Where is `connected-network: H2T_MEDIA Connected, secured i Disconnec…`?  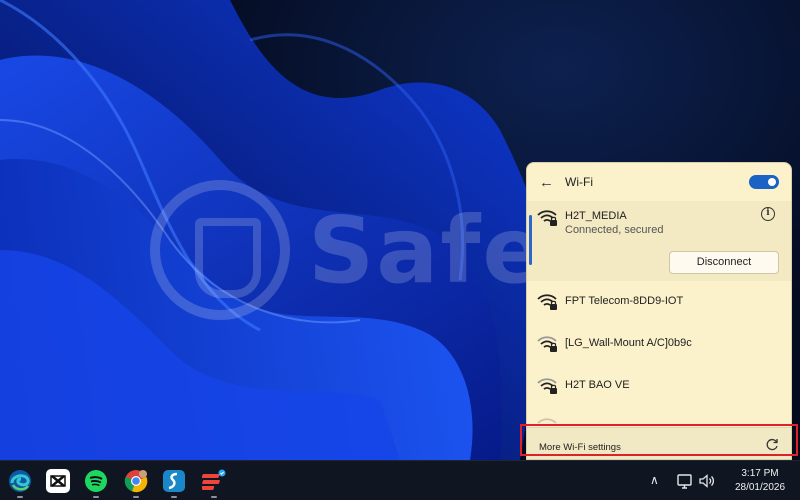 connected-network: H2T_MEDIA Connected, secured i Disconnec… is located at coordinates (659, 241).